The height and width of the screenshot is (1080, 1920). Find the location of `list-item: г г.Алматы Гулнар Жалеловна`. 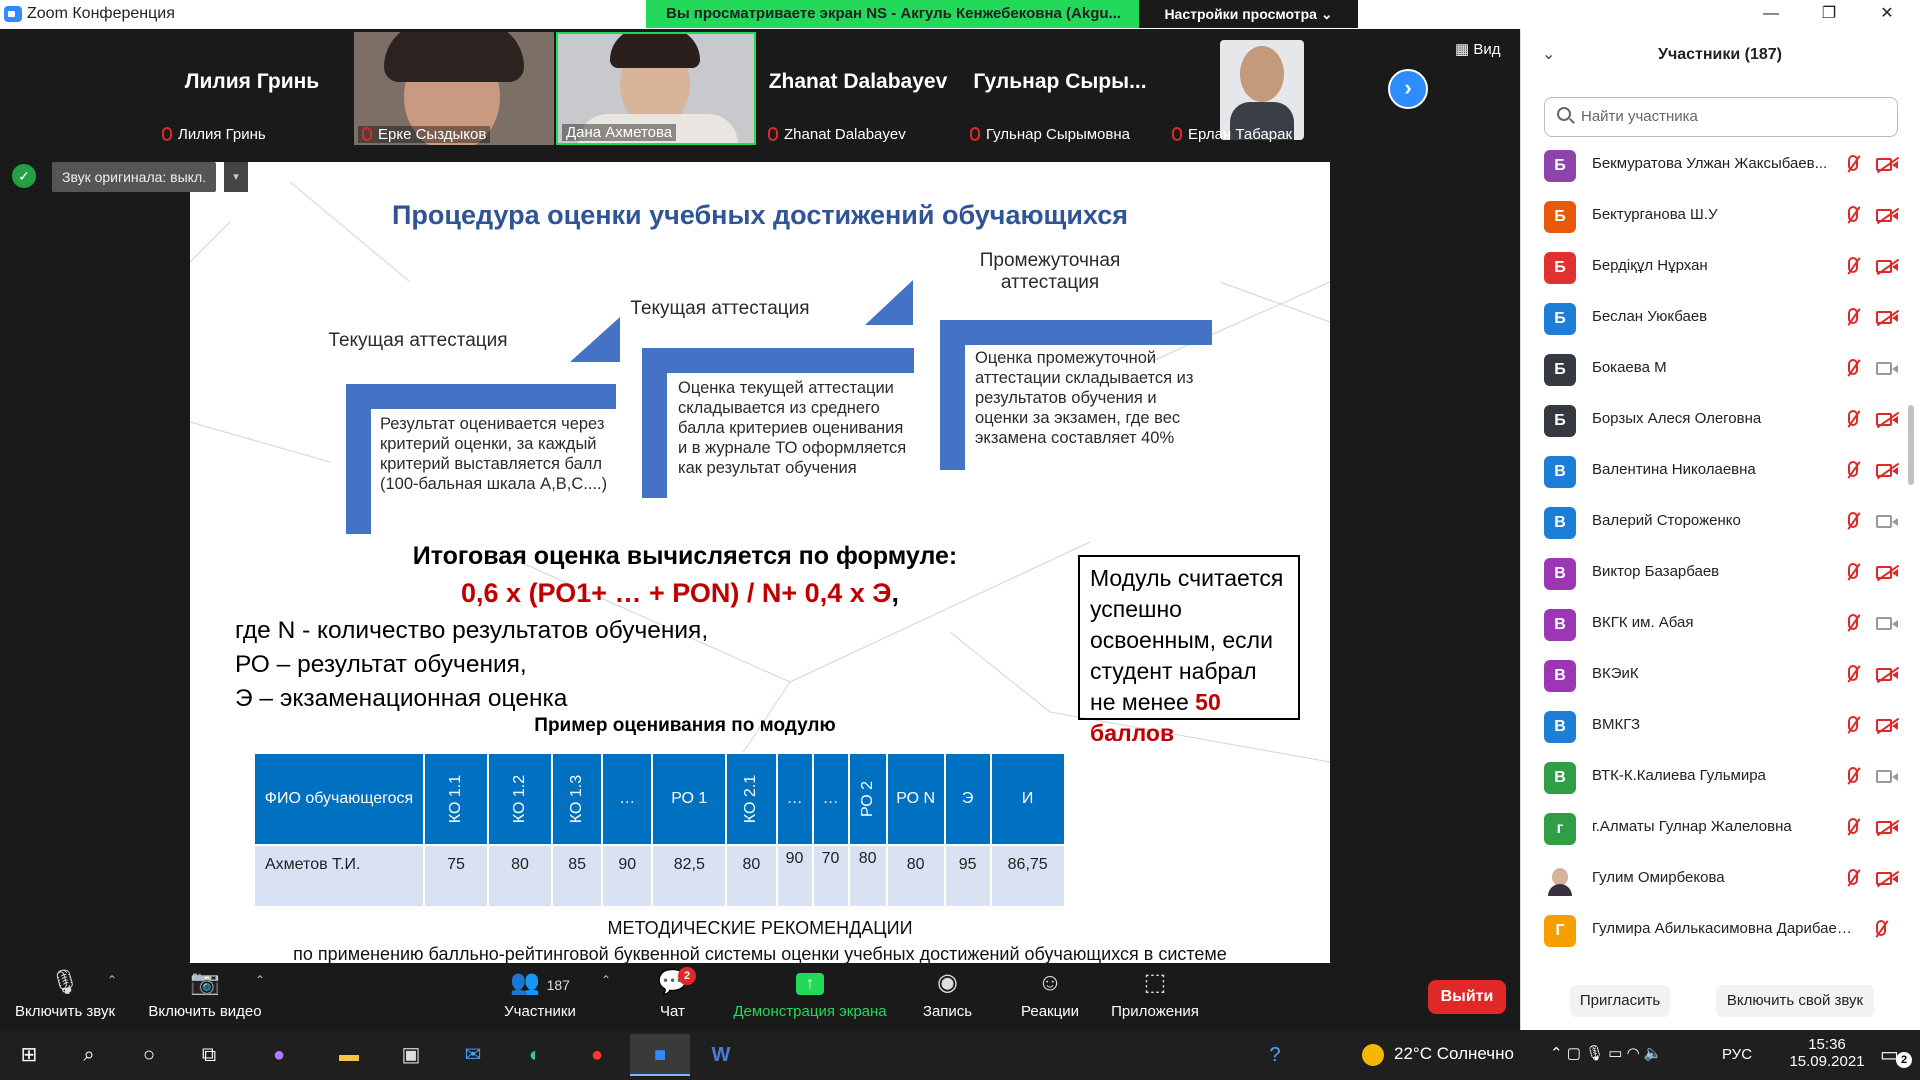

list-item: г г.Алматы Гулнар Жалеловна is located at coordinates (1713, 828).